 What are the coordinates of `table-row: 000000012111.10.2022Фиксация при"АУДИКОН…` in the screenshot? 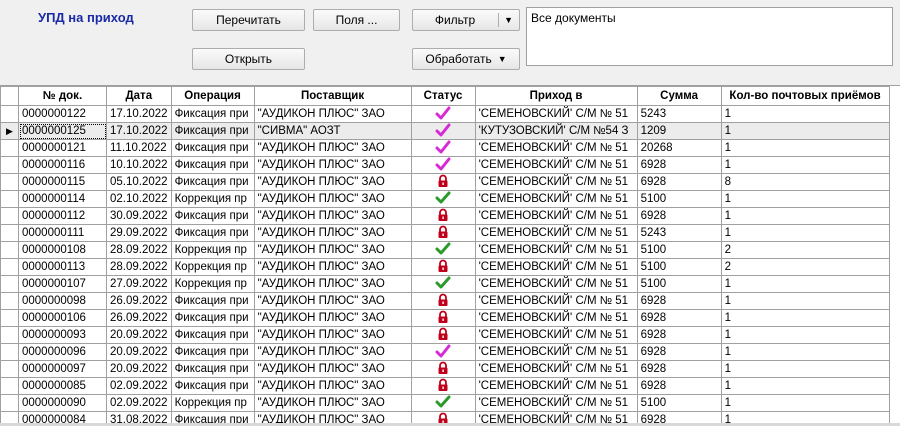 It's located at (445, 148).